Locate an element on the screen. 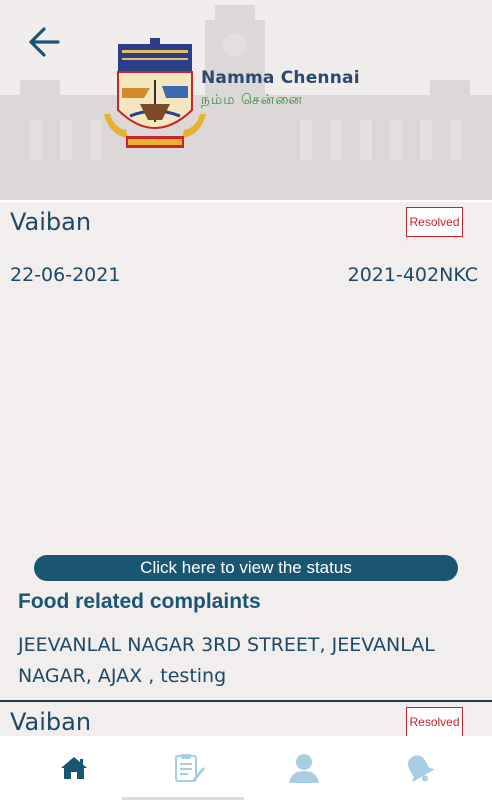 Image resolution: width=492 pixels, height=800 pixels. home-icon is located at coordinates (73, 768).